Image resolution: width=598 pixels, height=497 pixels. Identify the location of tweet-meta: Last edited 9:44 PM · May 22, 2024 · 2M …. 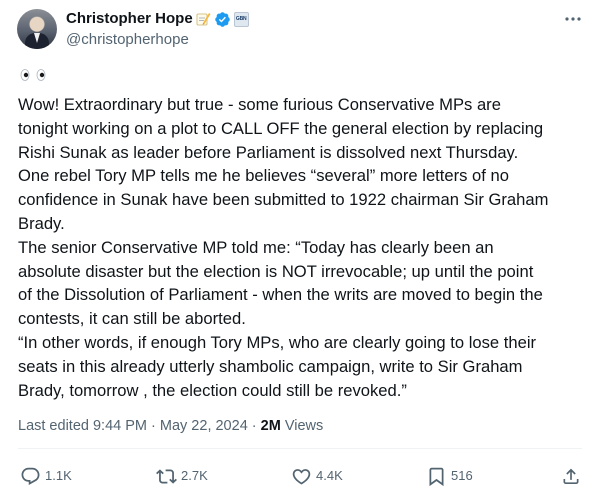
(170, 426).